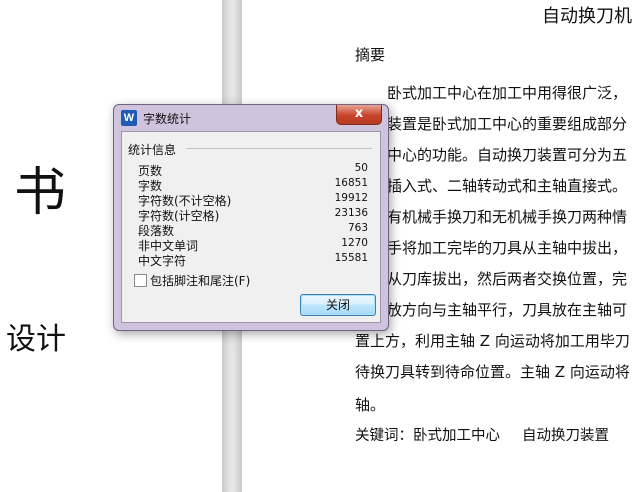 The height and width of the screenshot is (492, 641). Describe the element at coordinates (279, 148) in the screenshot. I see `group-divider` at that location.